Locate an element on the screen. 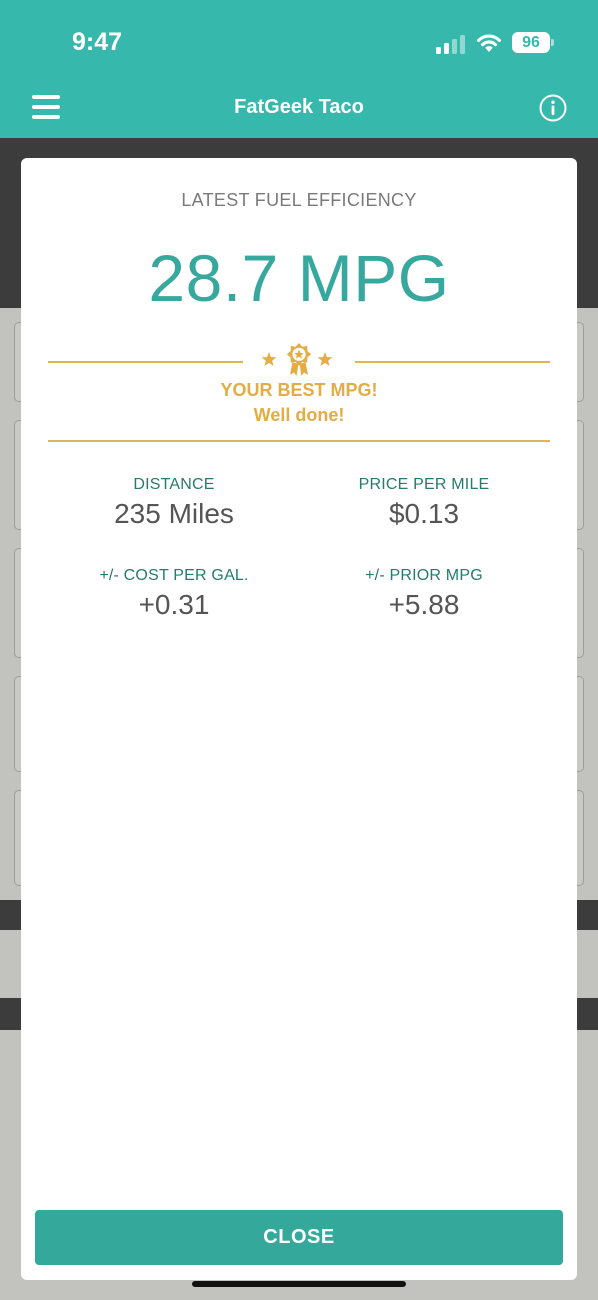  stat-value: $0.13 is located at coordinates (424, 513).